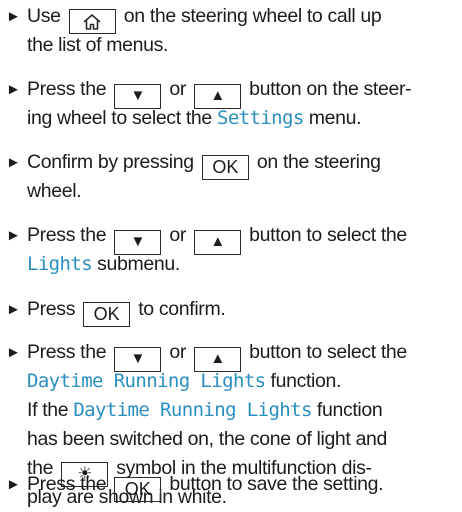 The image size is (462, 512). I want to click on text-run: ing wheel to select the, so click(122, 118).